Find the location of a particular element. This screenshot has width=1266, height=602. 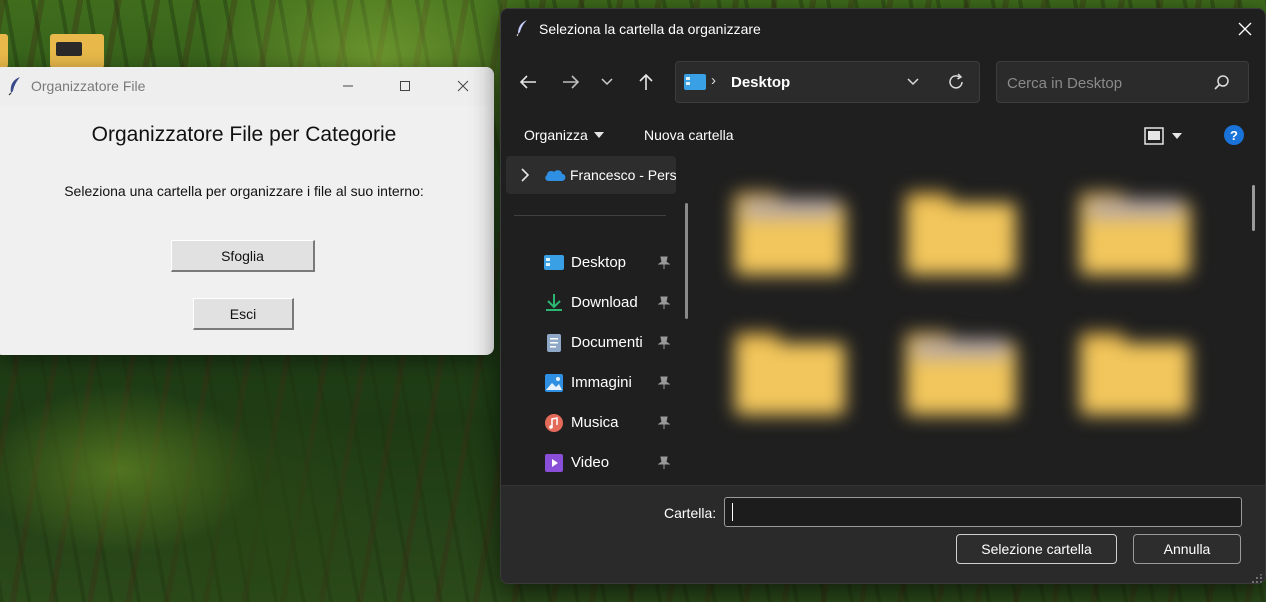

maximize-button is located at coordinates (405, 86).